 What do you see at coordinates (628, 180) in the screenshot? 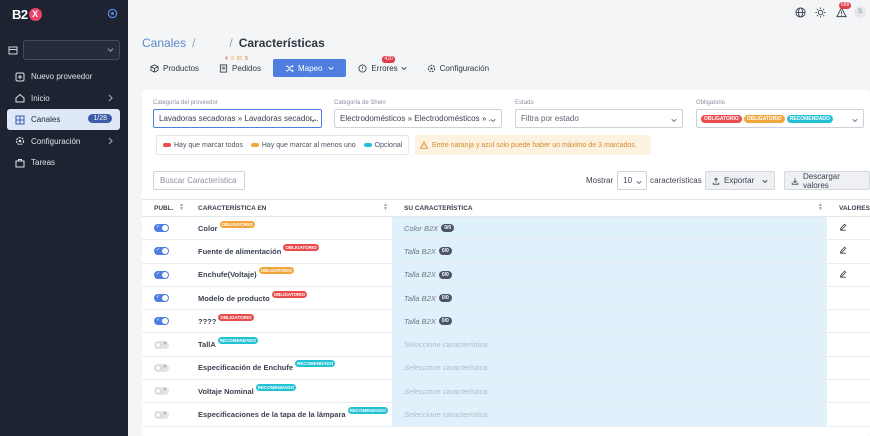
I see `page-size-value: 10` at bounding box center [628, 180].